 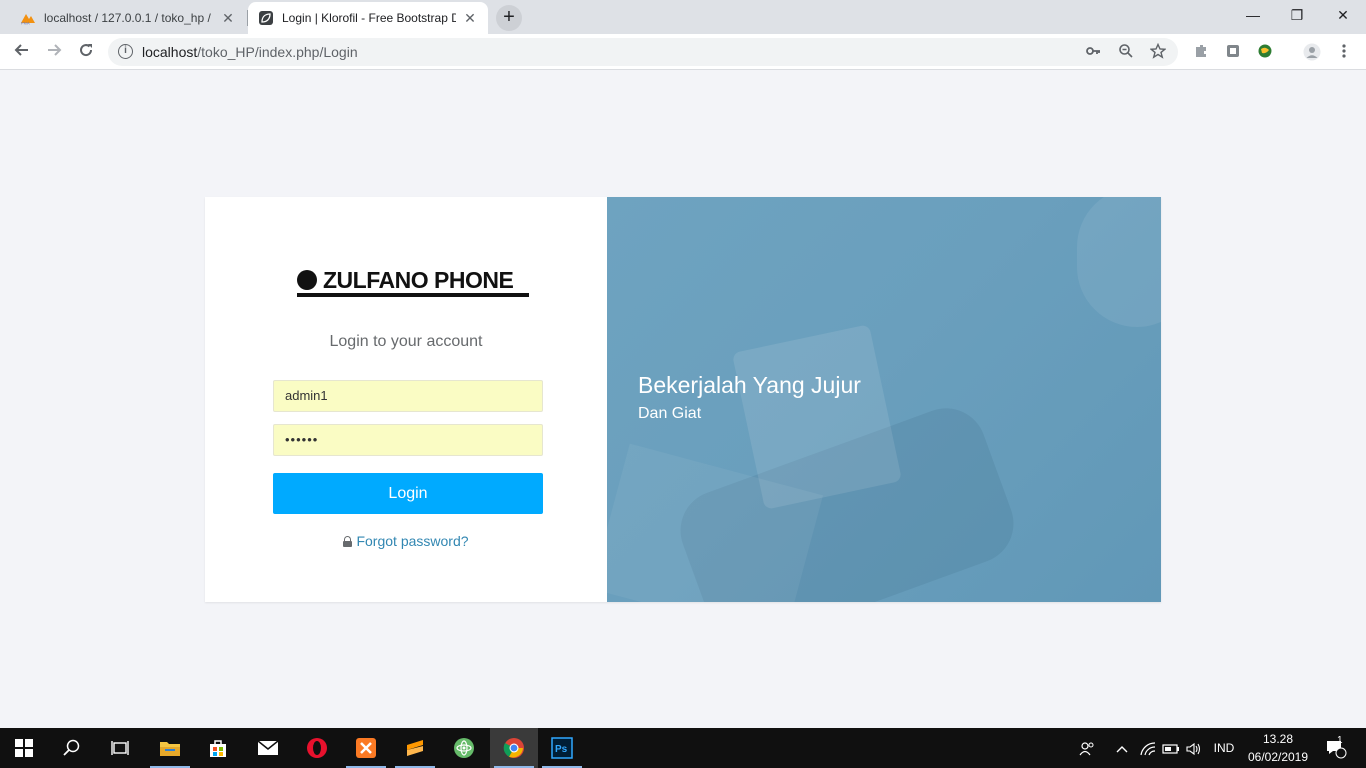 I want to click on back-arrow-icon, so click(x=22, y=52).